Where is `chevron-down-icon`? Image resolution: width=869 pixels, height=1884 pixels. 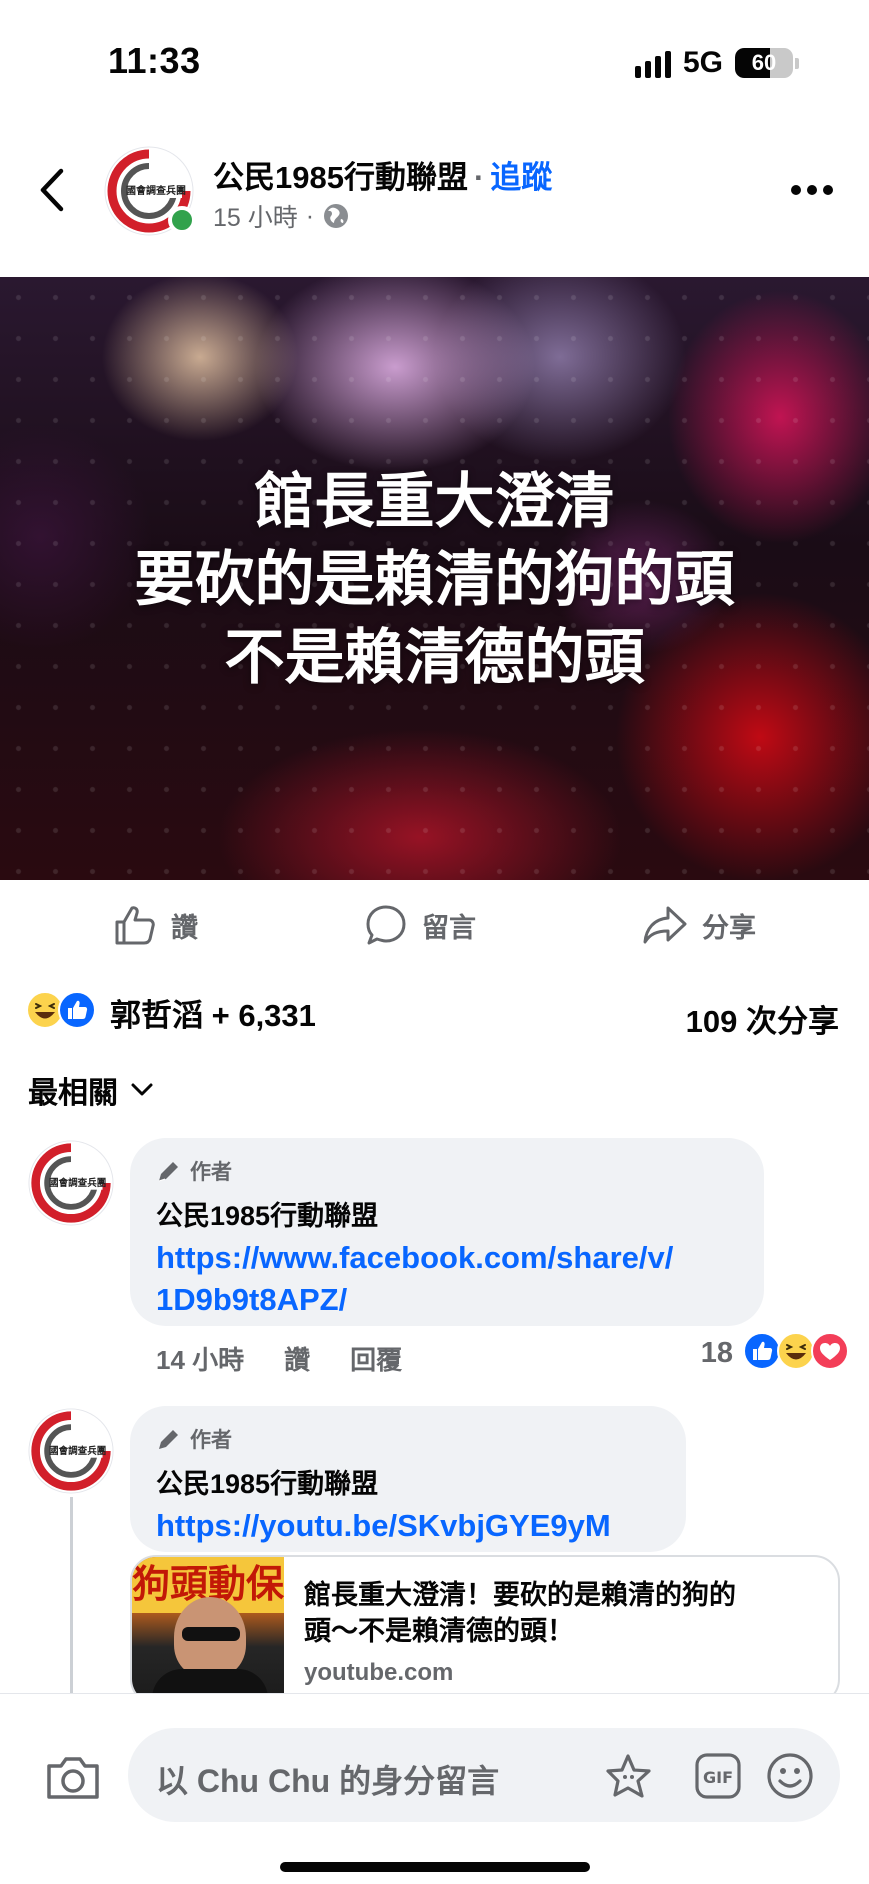
chevron-down-icon is located at coordinates (142, 1089).